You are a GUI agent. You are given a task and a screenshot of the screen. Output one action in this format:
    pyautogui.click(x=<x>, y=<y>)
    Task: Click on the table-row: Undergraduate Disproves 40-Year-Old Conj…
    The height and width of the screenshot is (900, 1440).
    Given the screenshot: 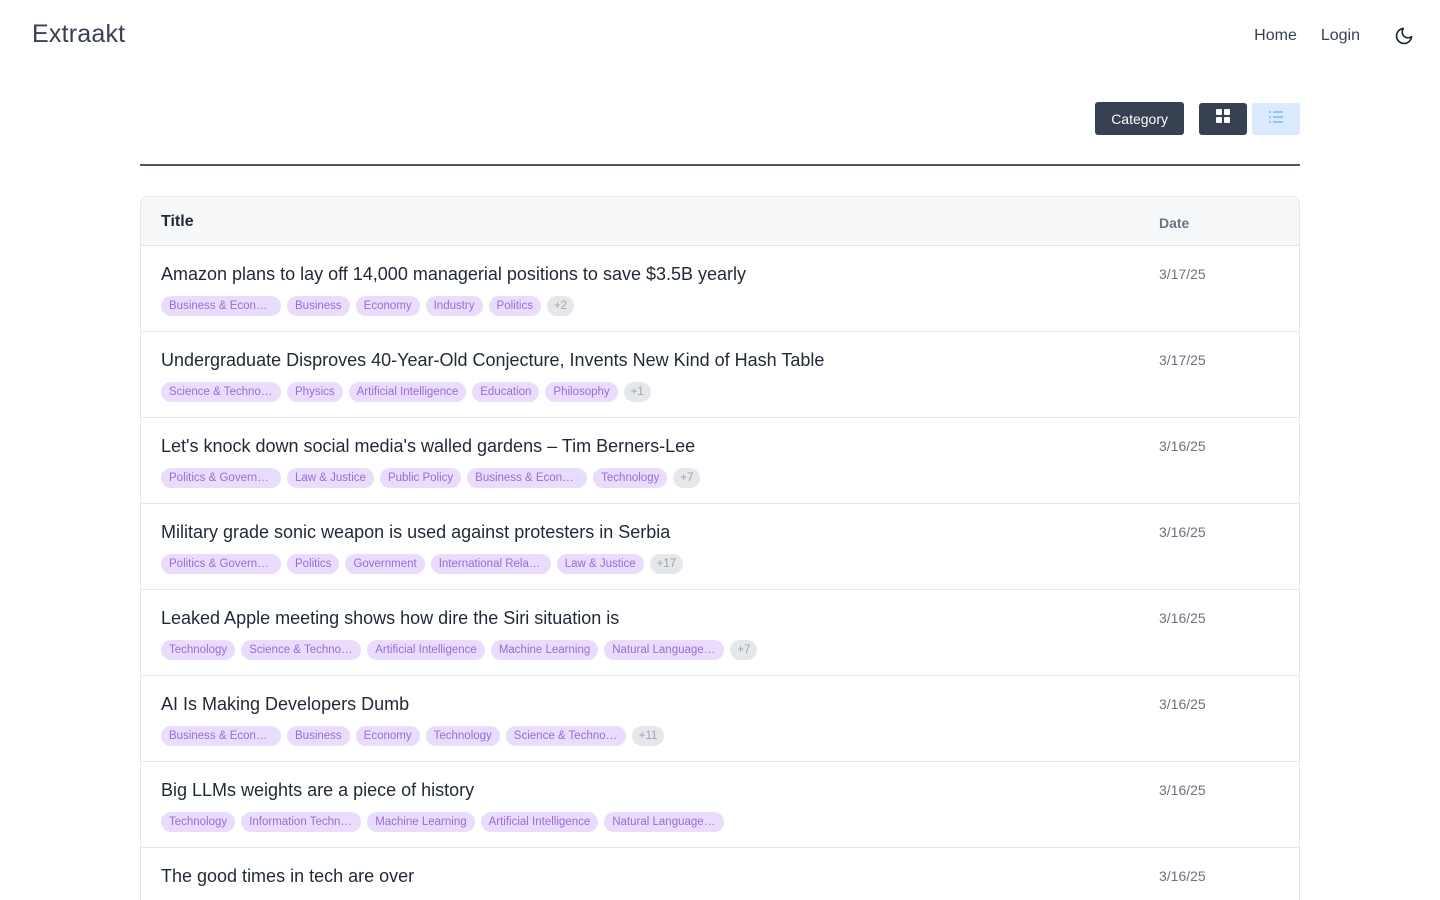 What is the action you would take?
    pyautogui.click(x=720, y=375)
    